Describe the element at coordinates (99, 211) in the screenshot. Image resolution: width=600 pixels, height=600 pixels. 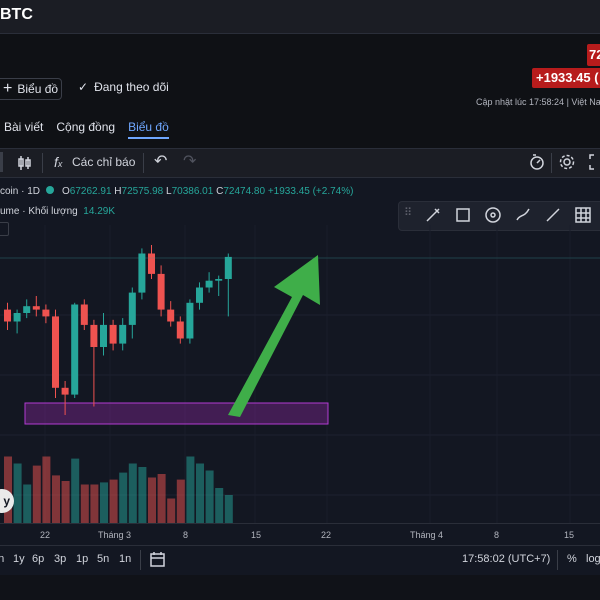
I see `volume-value: 14.29K` at that location.